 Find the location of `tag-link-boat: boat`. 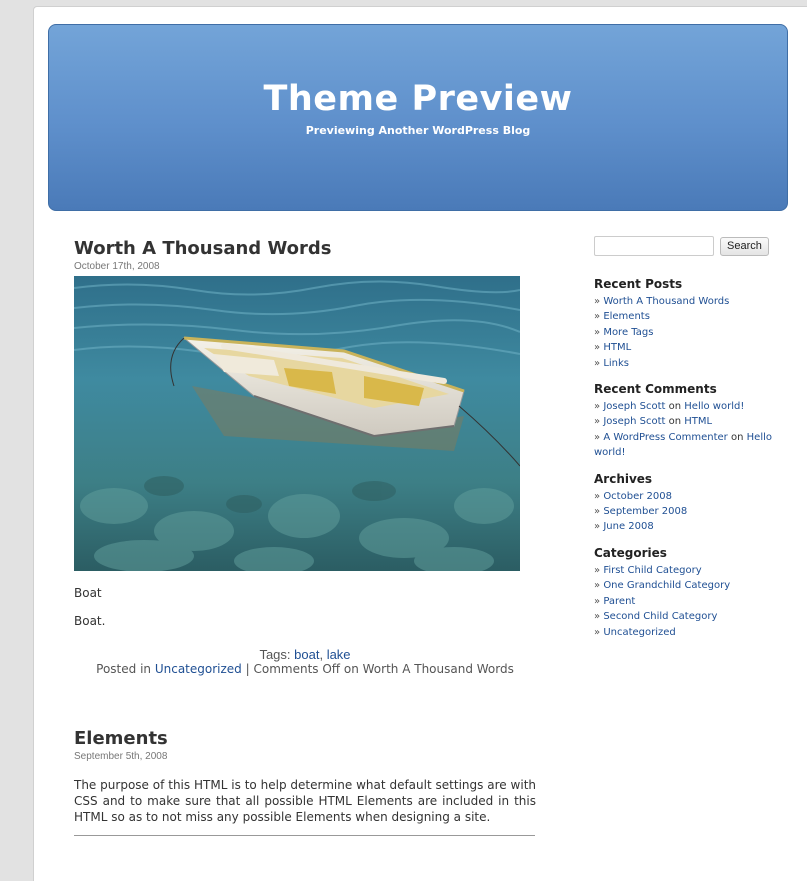

tag-link-boat: boat is located at coordinates (306, 654).